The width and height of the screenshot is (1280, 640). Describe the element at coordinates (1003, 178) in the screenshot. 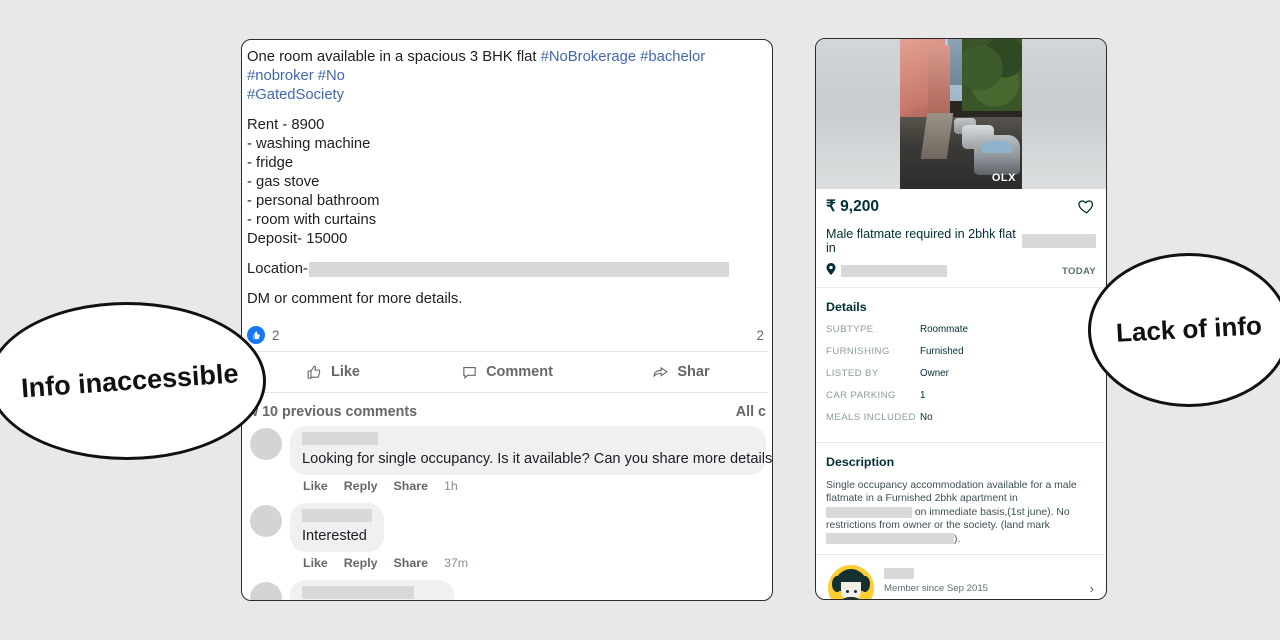

I see `olx-watermark: OLX` at that location.